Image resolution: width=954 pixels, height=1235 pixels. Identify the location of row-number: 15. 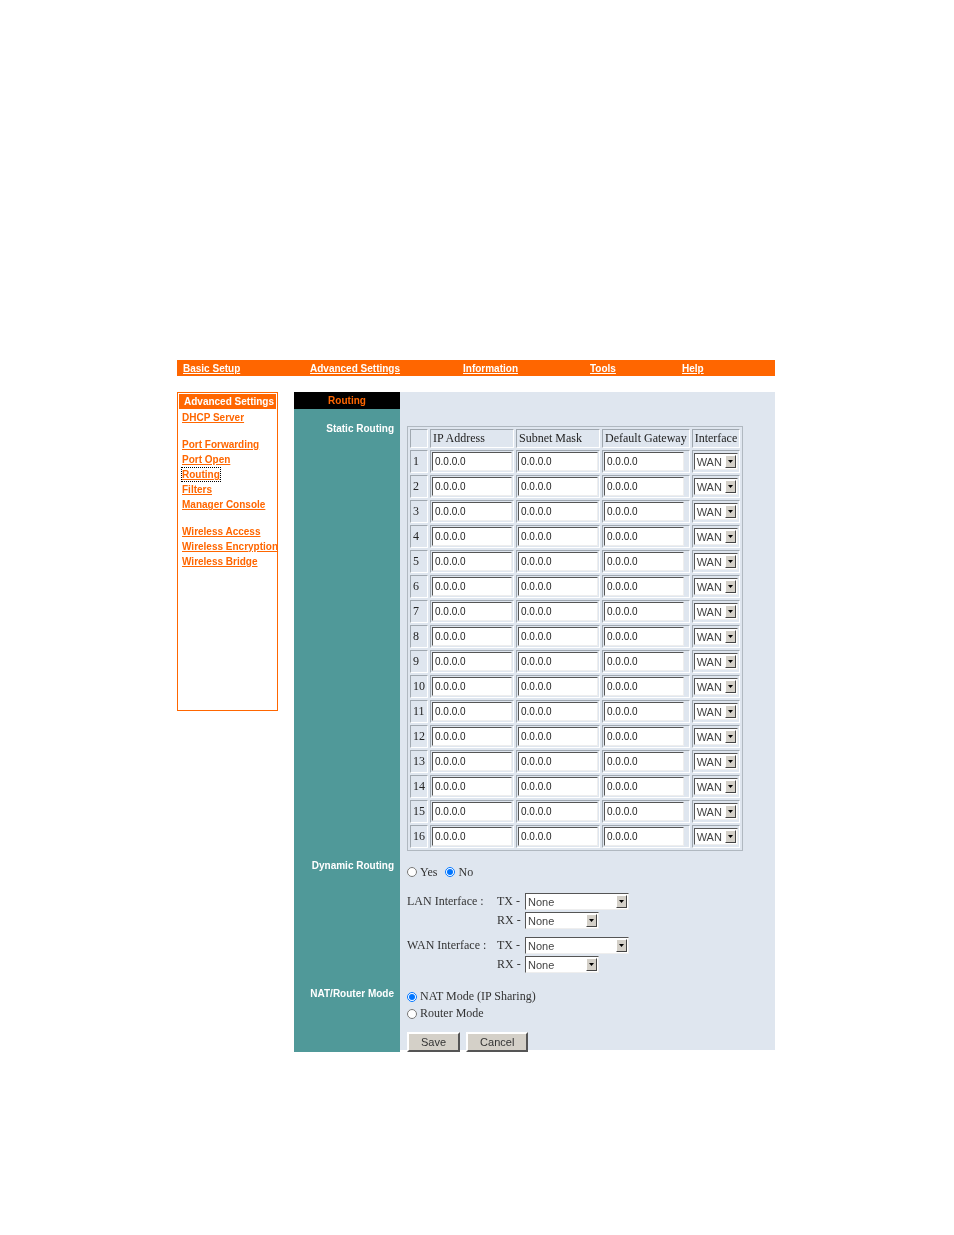
(419, 811).